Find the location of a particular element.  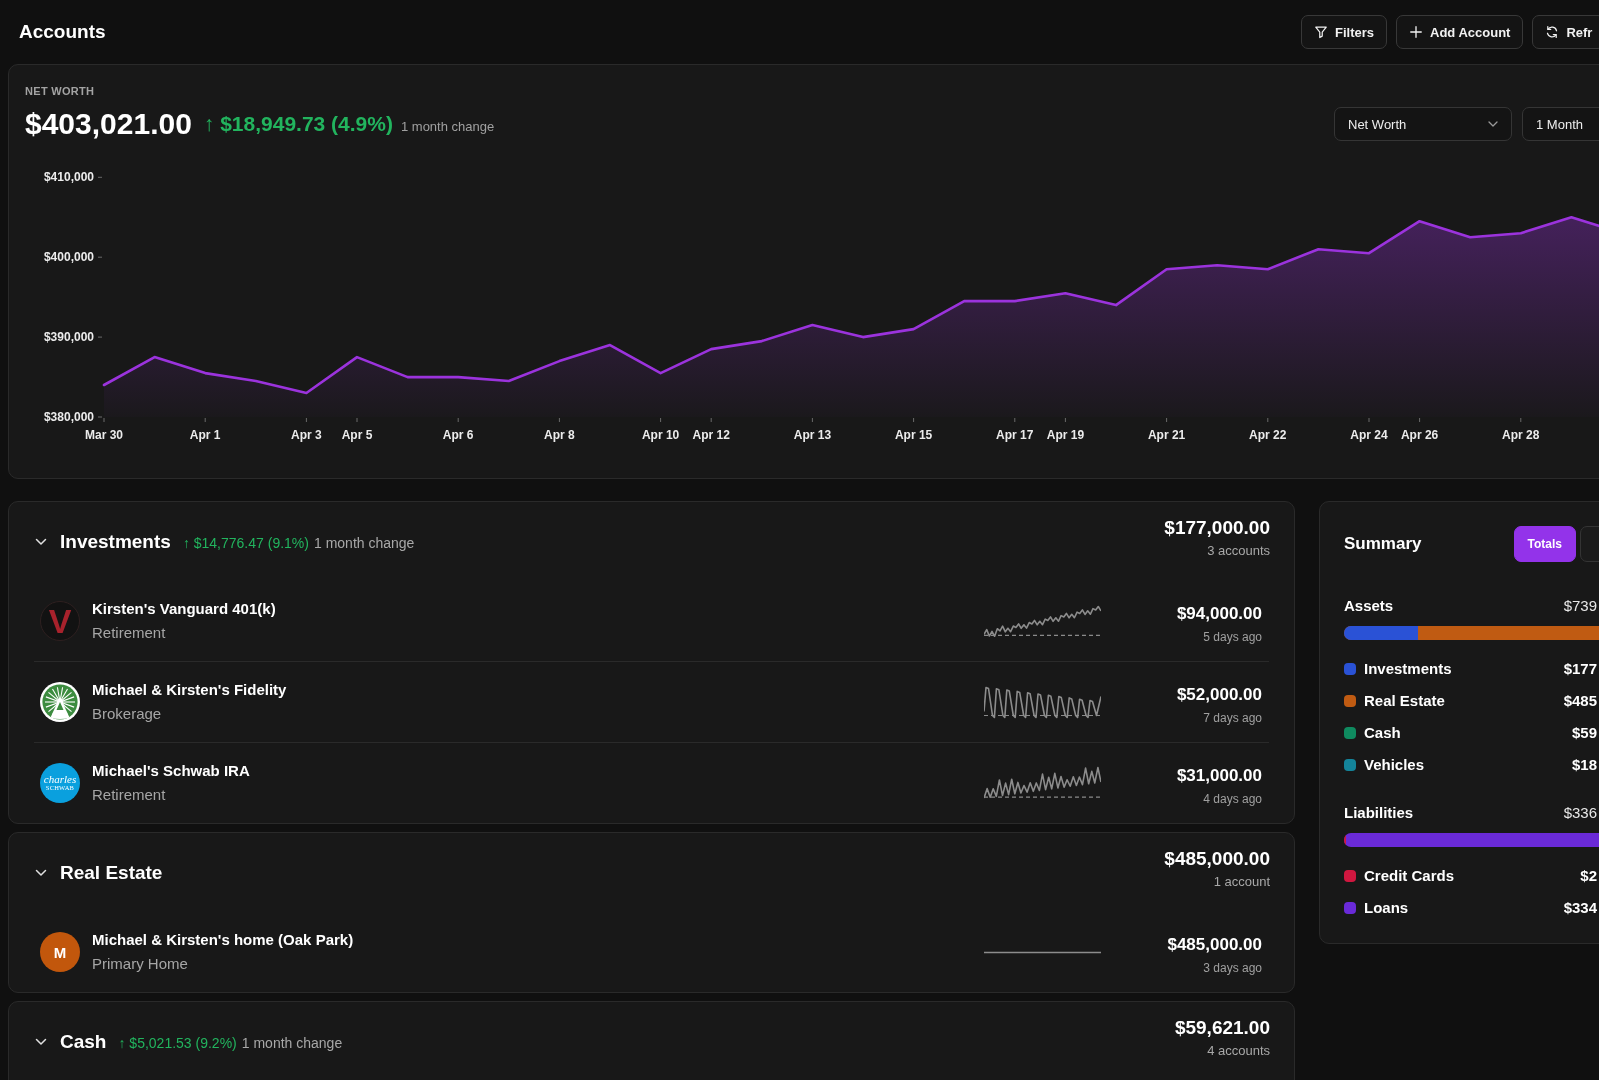

category-total: $334 is located at coordinates (1580, 908).